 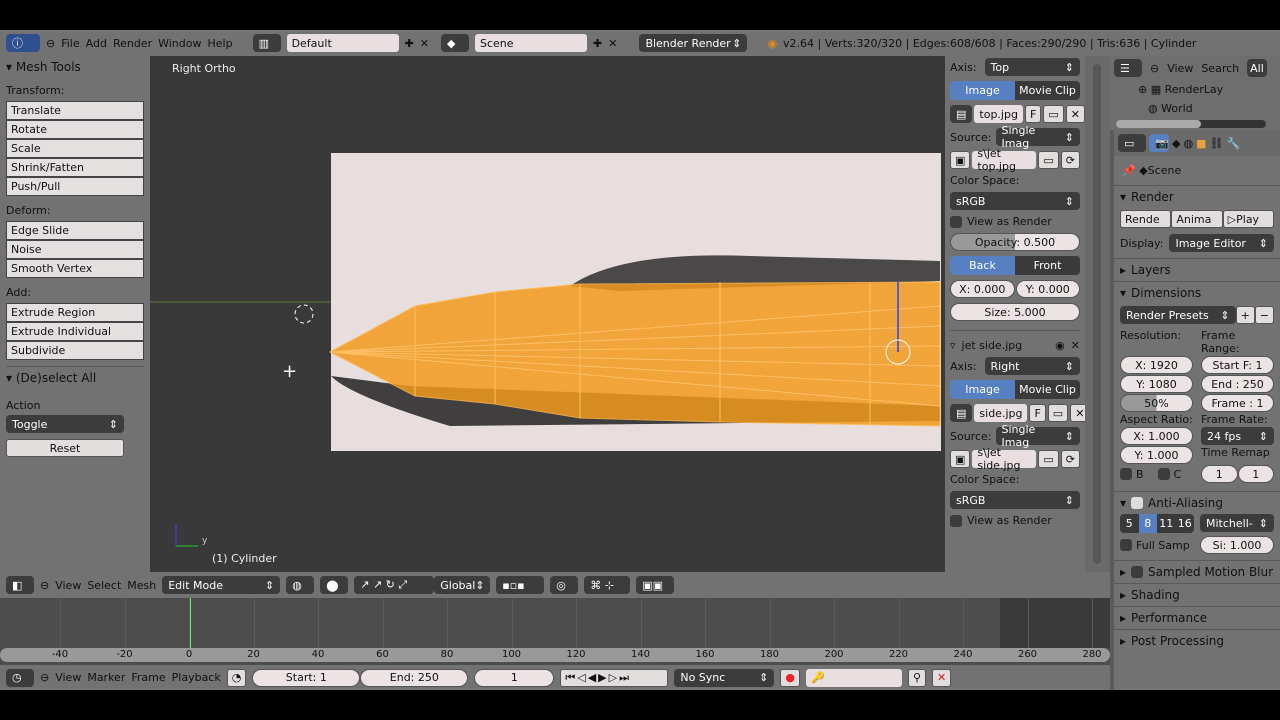 I want to click on edge-slide-button: Edge Slide, so click(x=75, y=230).